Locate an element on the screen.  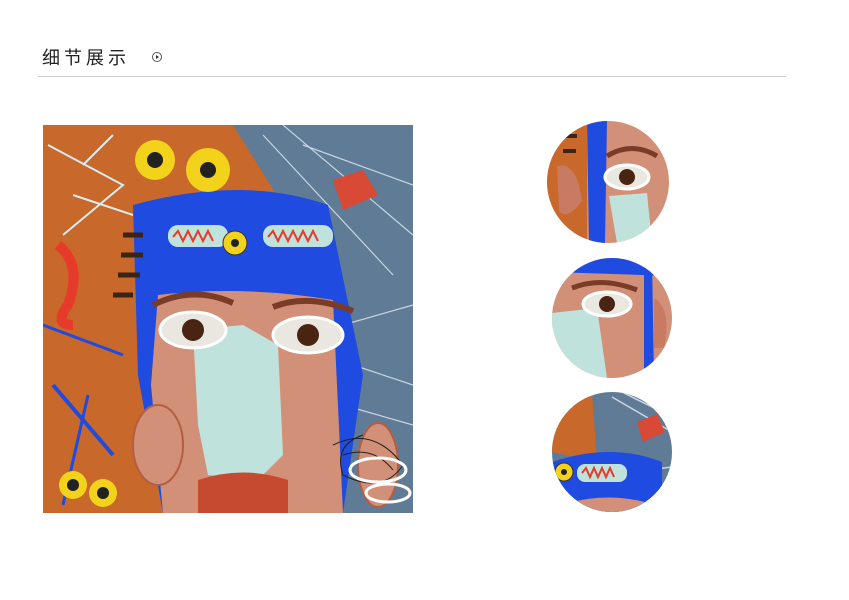
circle-arrow-right-icon is located at coordinates (157, 57).